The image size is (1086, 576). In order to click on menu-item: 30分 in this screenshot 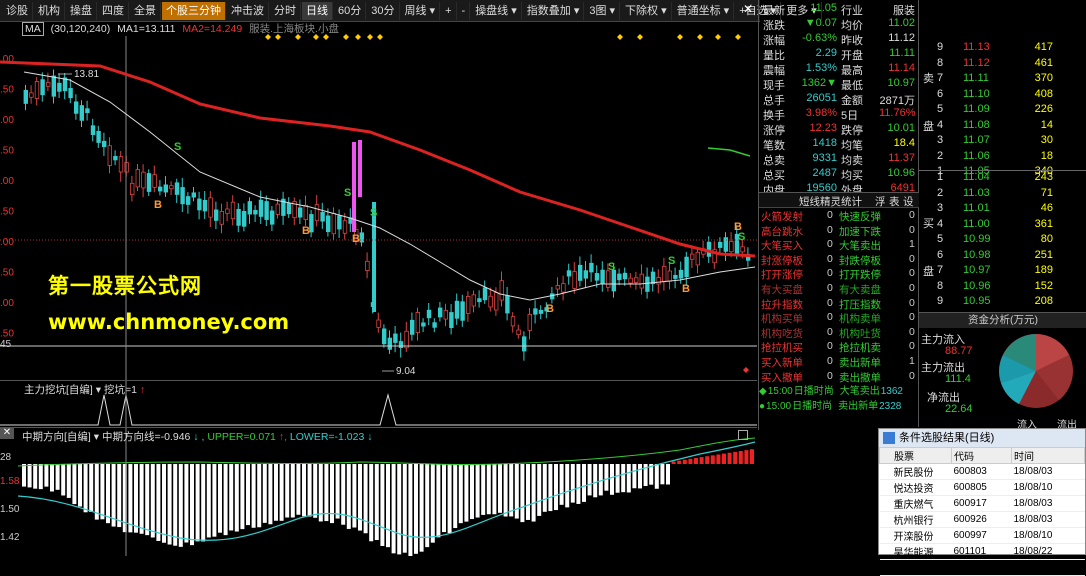, I will do `click(383, 10)`.